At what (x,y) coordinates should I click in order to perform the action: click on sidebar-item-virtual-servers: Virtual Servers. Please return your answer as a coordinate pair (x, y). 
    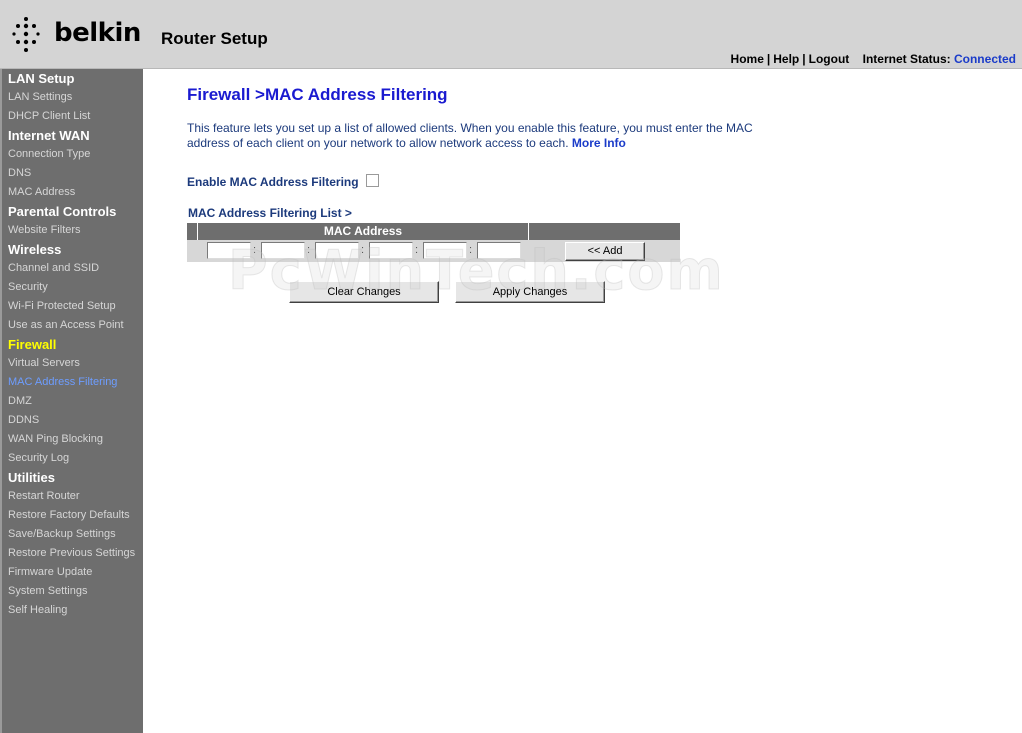
    Looking at the image, I should click on (72, 363).